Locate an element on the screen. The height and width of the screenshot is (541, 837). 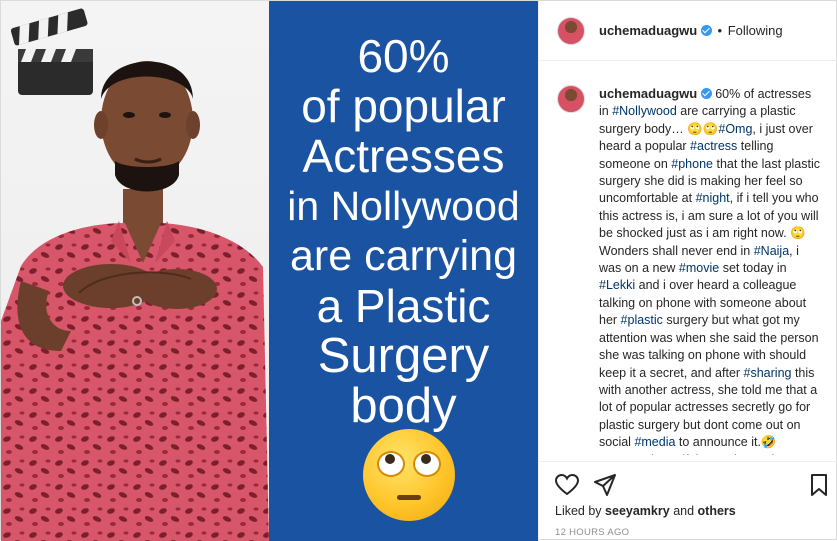
post-timestamp: 12 HOURS AGO is located at coordinates (592, 532).